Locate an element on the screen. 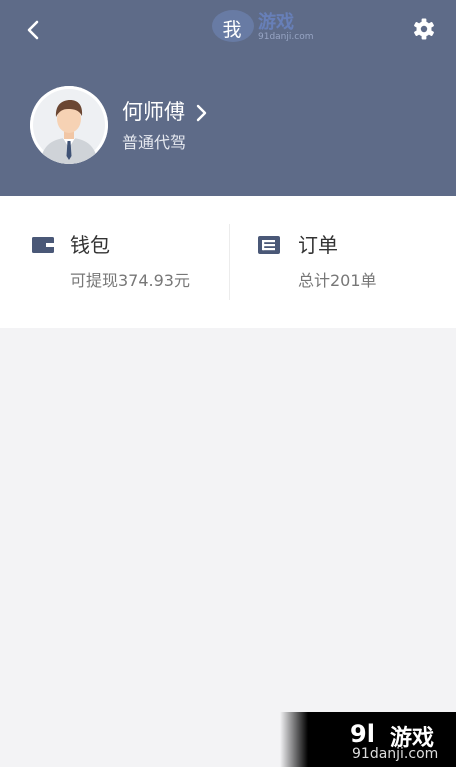  settings-button is located at coordinates (424, 29).